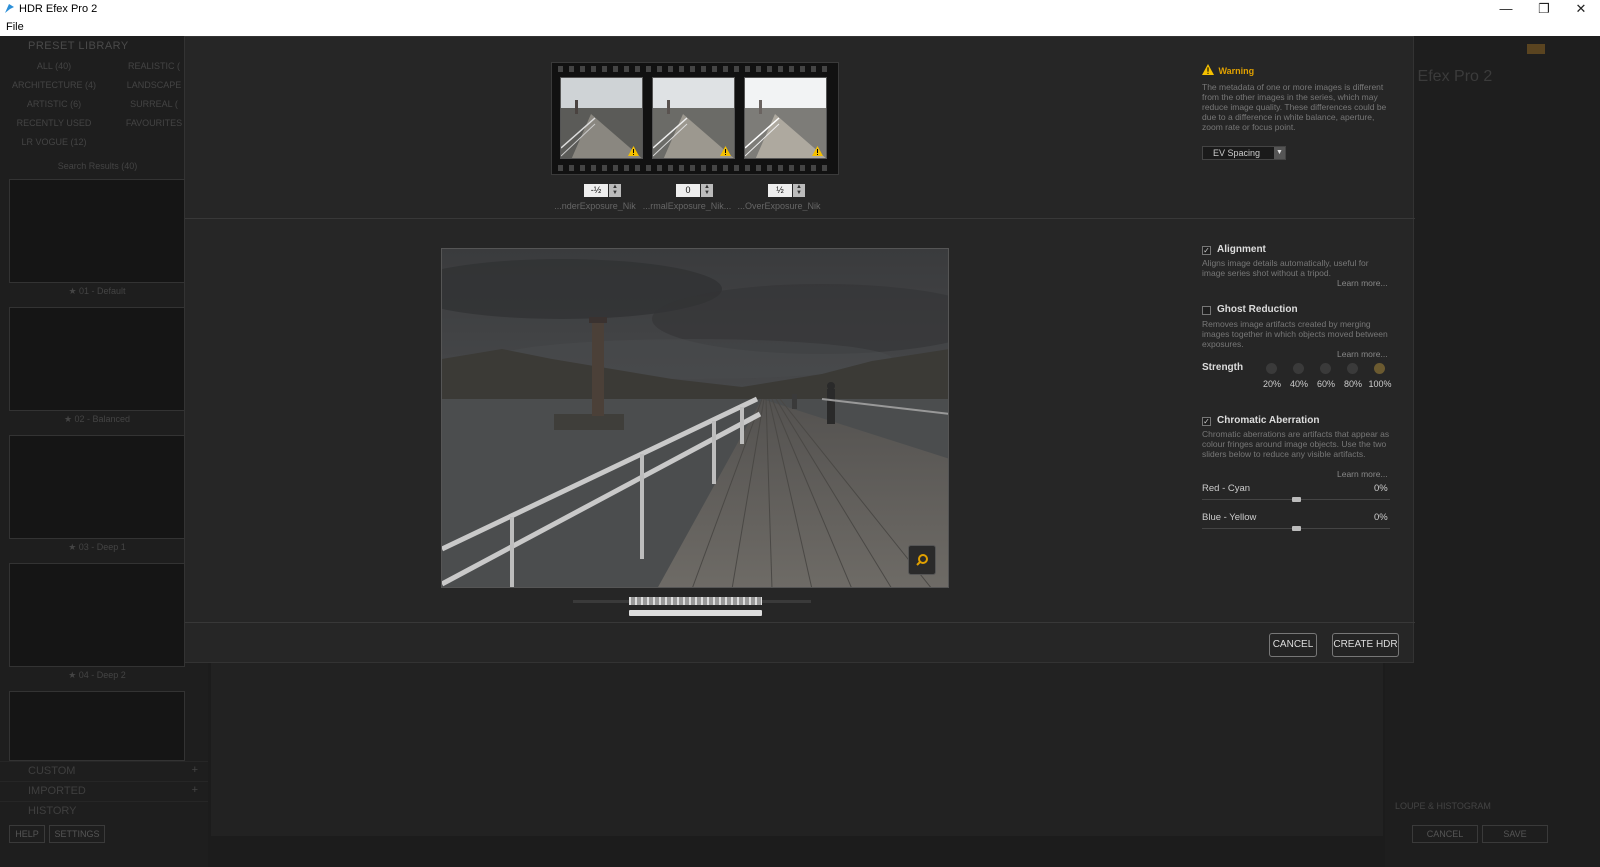 The height and width of the screenshot is (867, 1600). Describe the element at coordinates (1536, 49) in the screenshot. I see `brand-logo` at that location.